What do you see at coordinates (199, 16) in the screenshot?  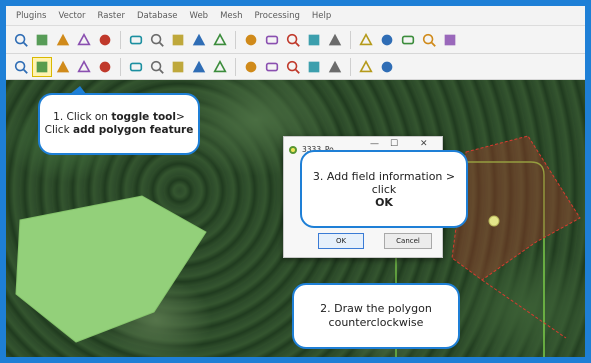 I see `menu-web: Web` at bounding box center [199, 16].